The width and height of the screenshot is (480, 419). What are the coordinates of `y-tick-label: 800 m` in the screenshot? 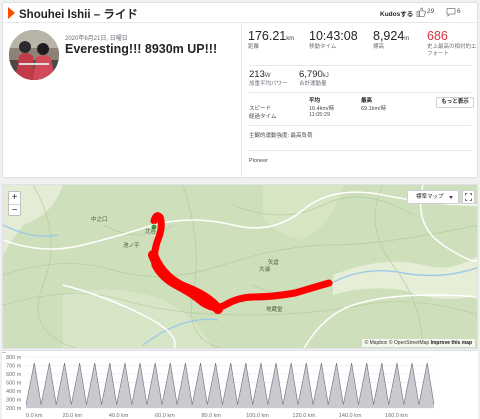 It's located at (14, 358).